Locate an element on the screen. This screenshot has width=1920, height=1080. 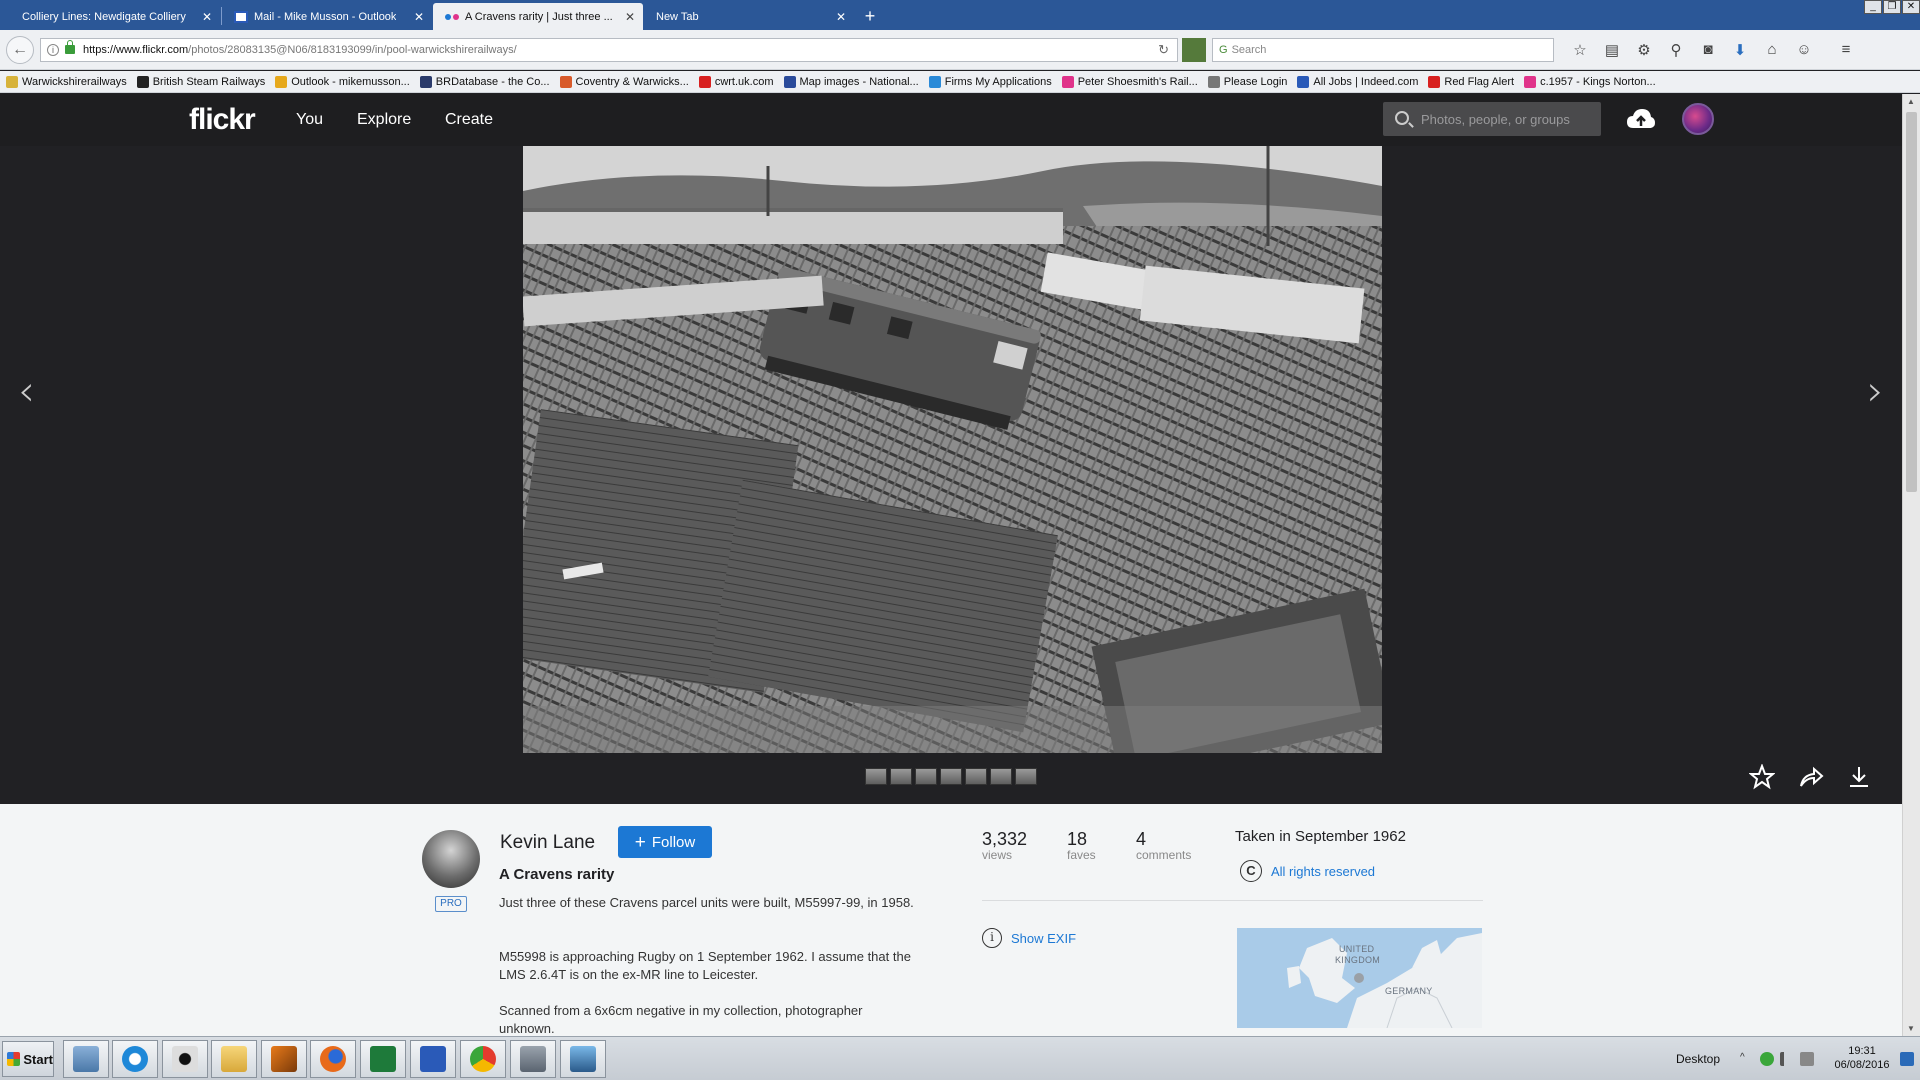
tab-flickr-photo: A Cravens rarity | Just three ... ✕ is located at coordinates (538, 16).